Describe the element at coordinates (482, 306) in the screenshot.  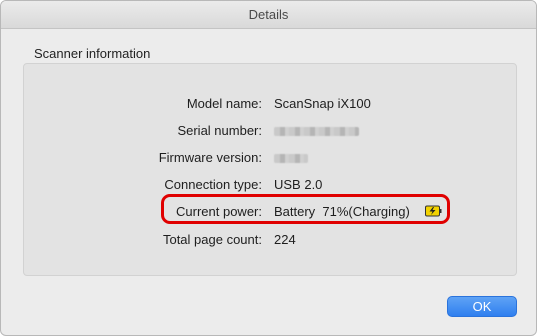
I see `ok-button: OK` at that location.